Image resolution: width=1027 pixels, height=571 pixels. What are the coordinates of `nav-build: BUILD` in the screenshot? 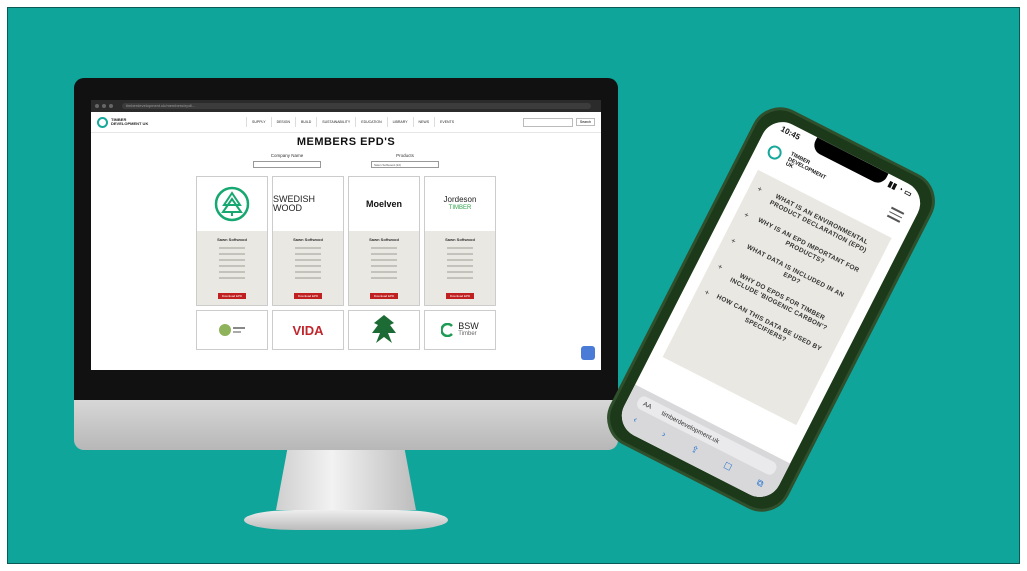 It's located at (305, 122).